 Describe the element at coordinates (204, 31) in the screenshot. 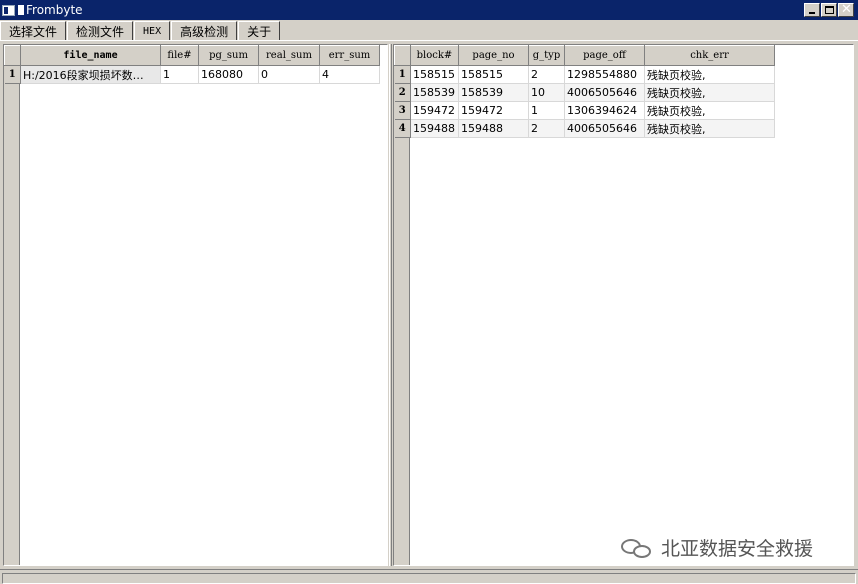

I see `tab-advanced-check: 高级检测` at that location.